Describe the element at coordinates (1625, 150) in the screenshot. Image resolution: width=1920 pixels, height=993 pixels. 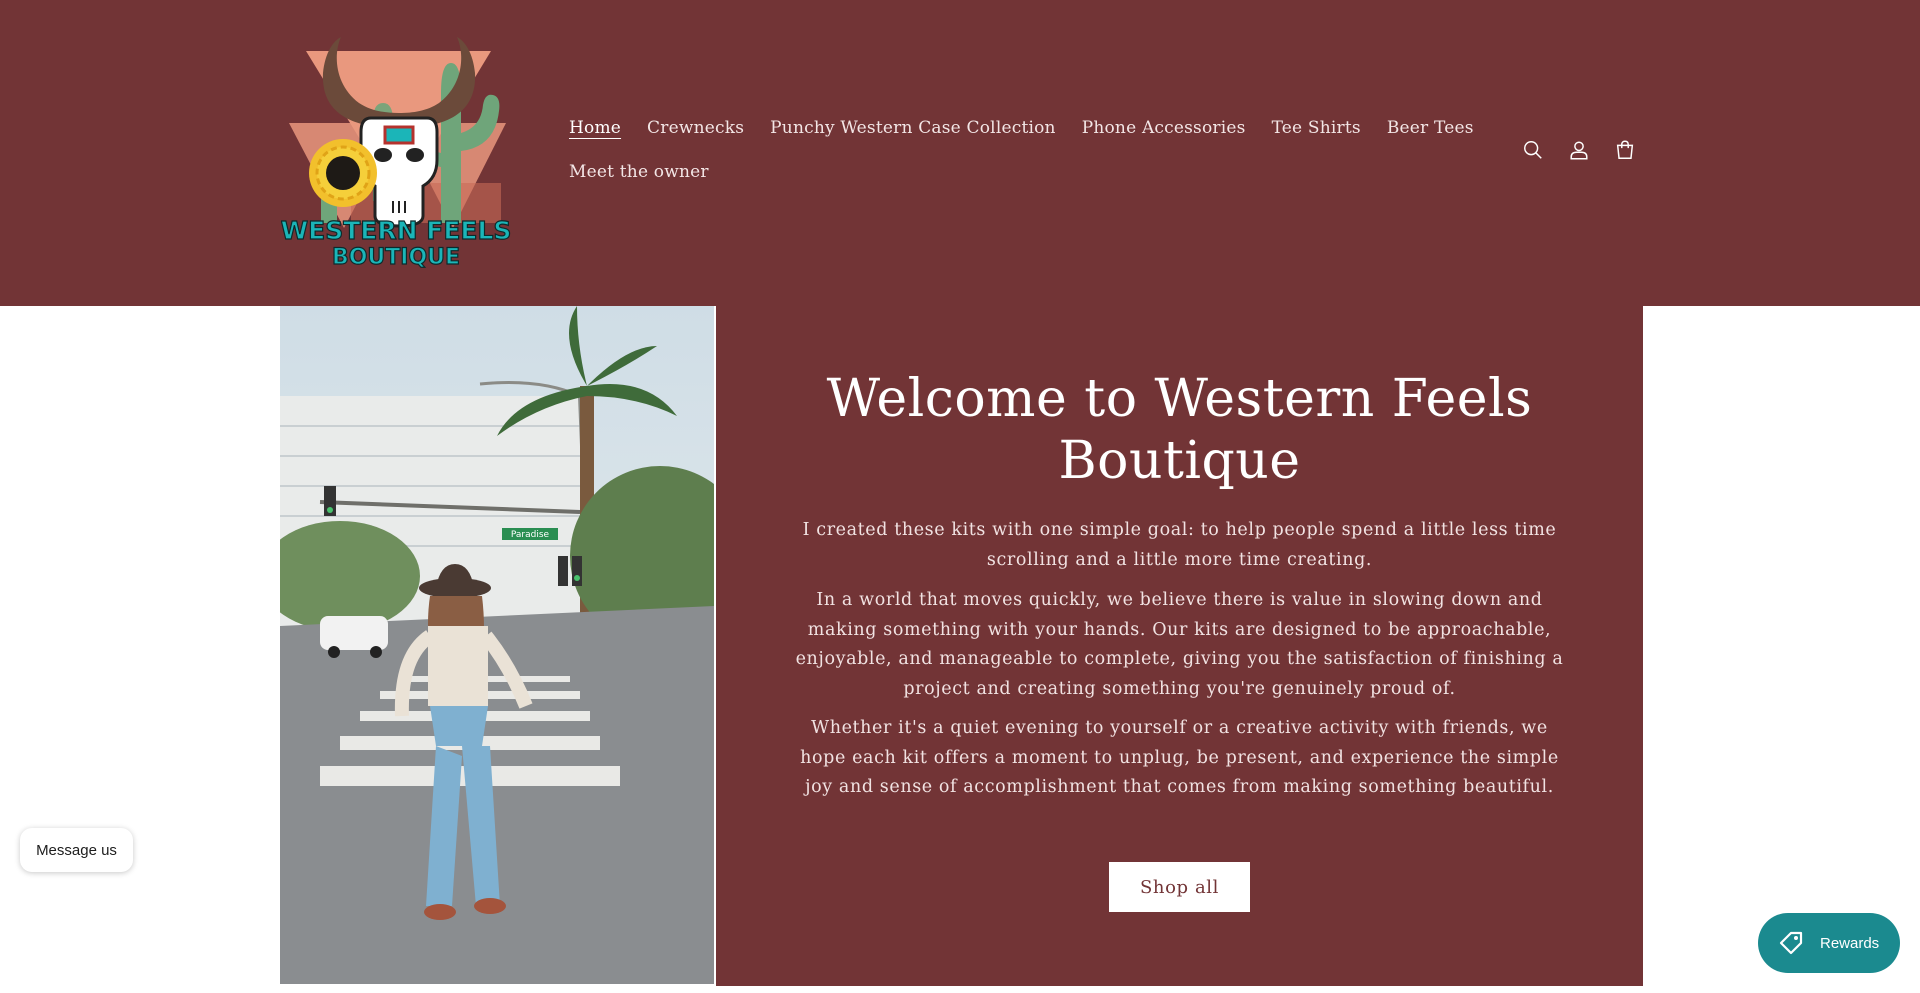
I see `cart-icon` at that location.